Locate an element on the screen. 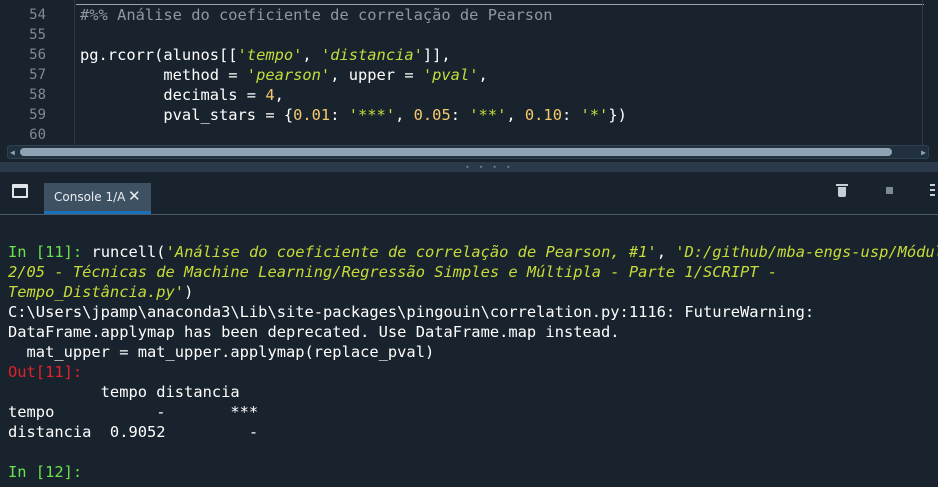 The height and width of the screenshot is (487, 938). code-token: 0.10 is located at coordinates (543, 115).